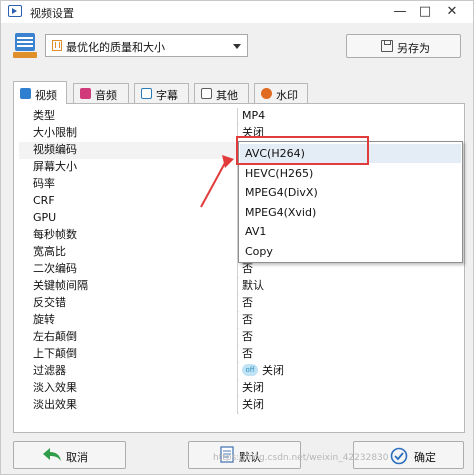  I want to click on annotation-highlight-box, so click(302, 150).